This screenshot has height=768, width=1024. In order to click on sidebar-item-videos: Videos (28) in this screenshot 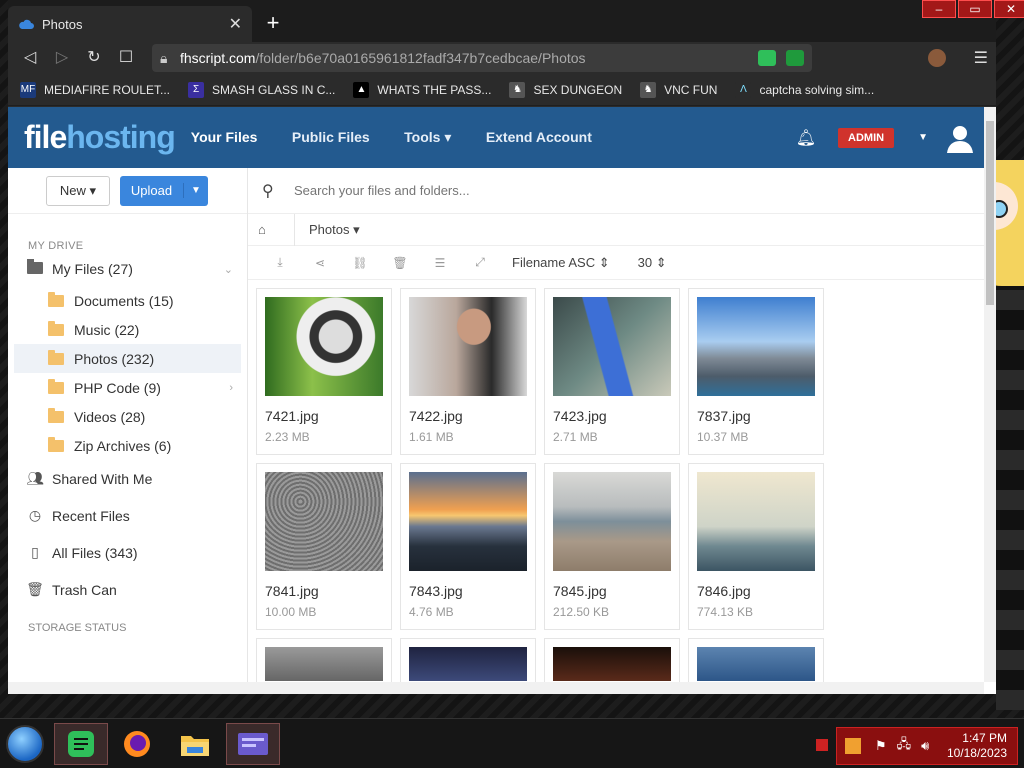, I will do `click(127, 416)`.